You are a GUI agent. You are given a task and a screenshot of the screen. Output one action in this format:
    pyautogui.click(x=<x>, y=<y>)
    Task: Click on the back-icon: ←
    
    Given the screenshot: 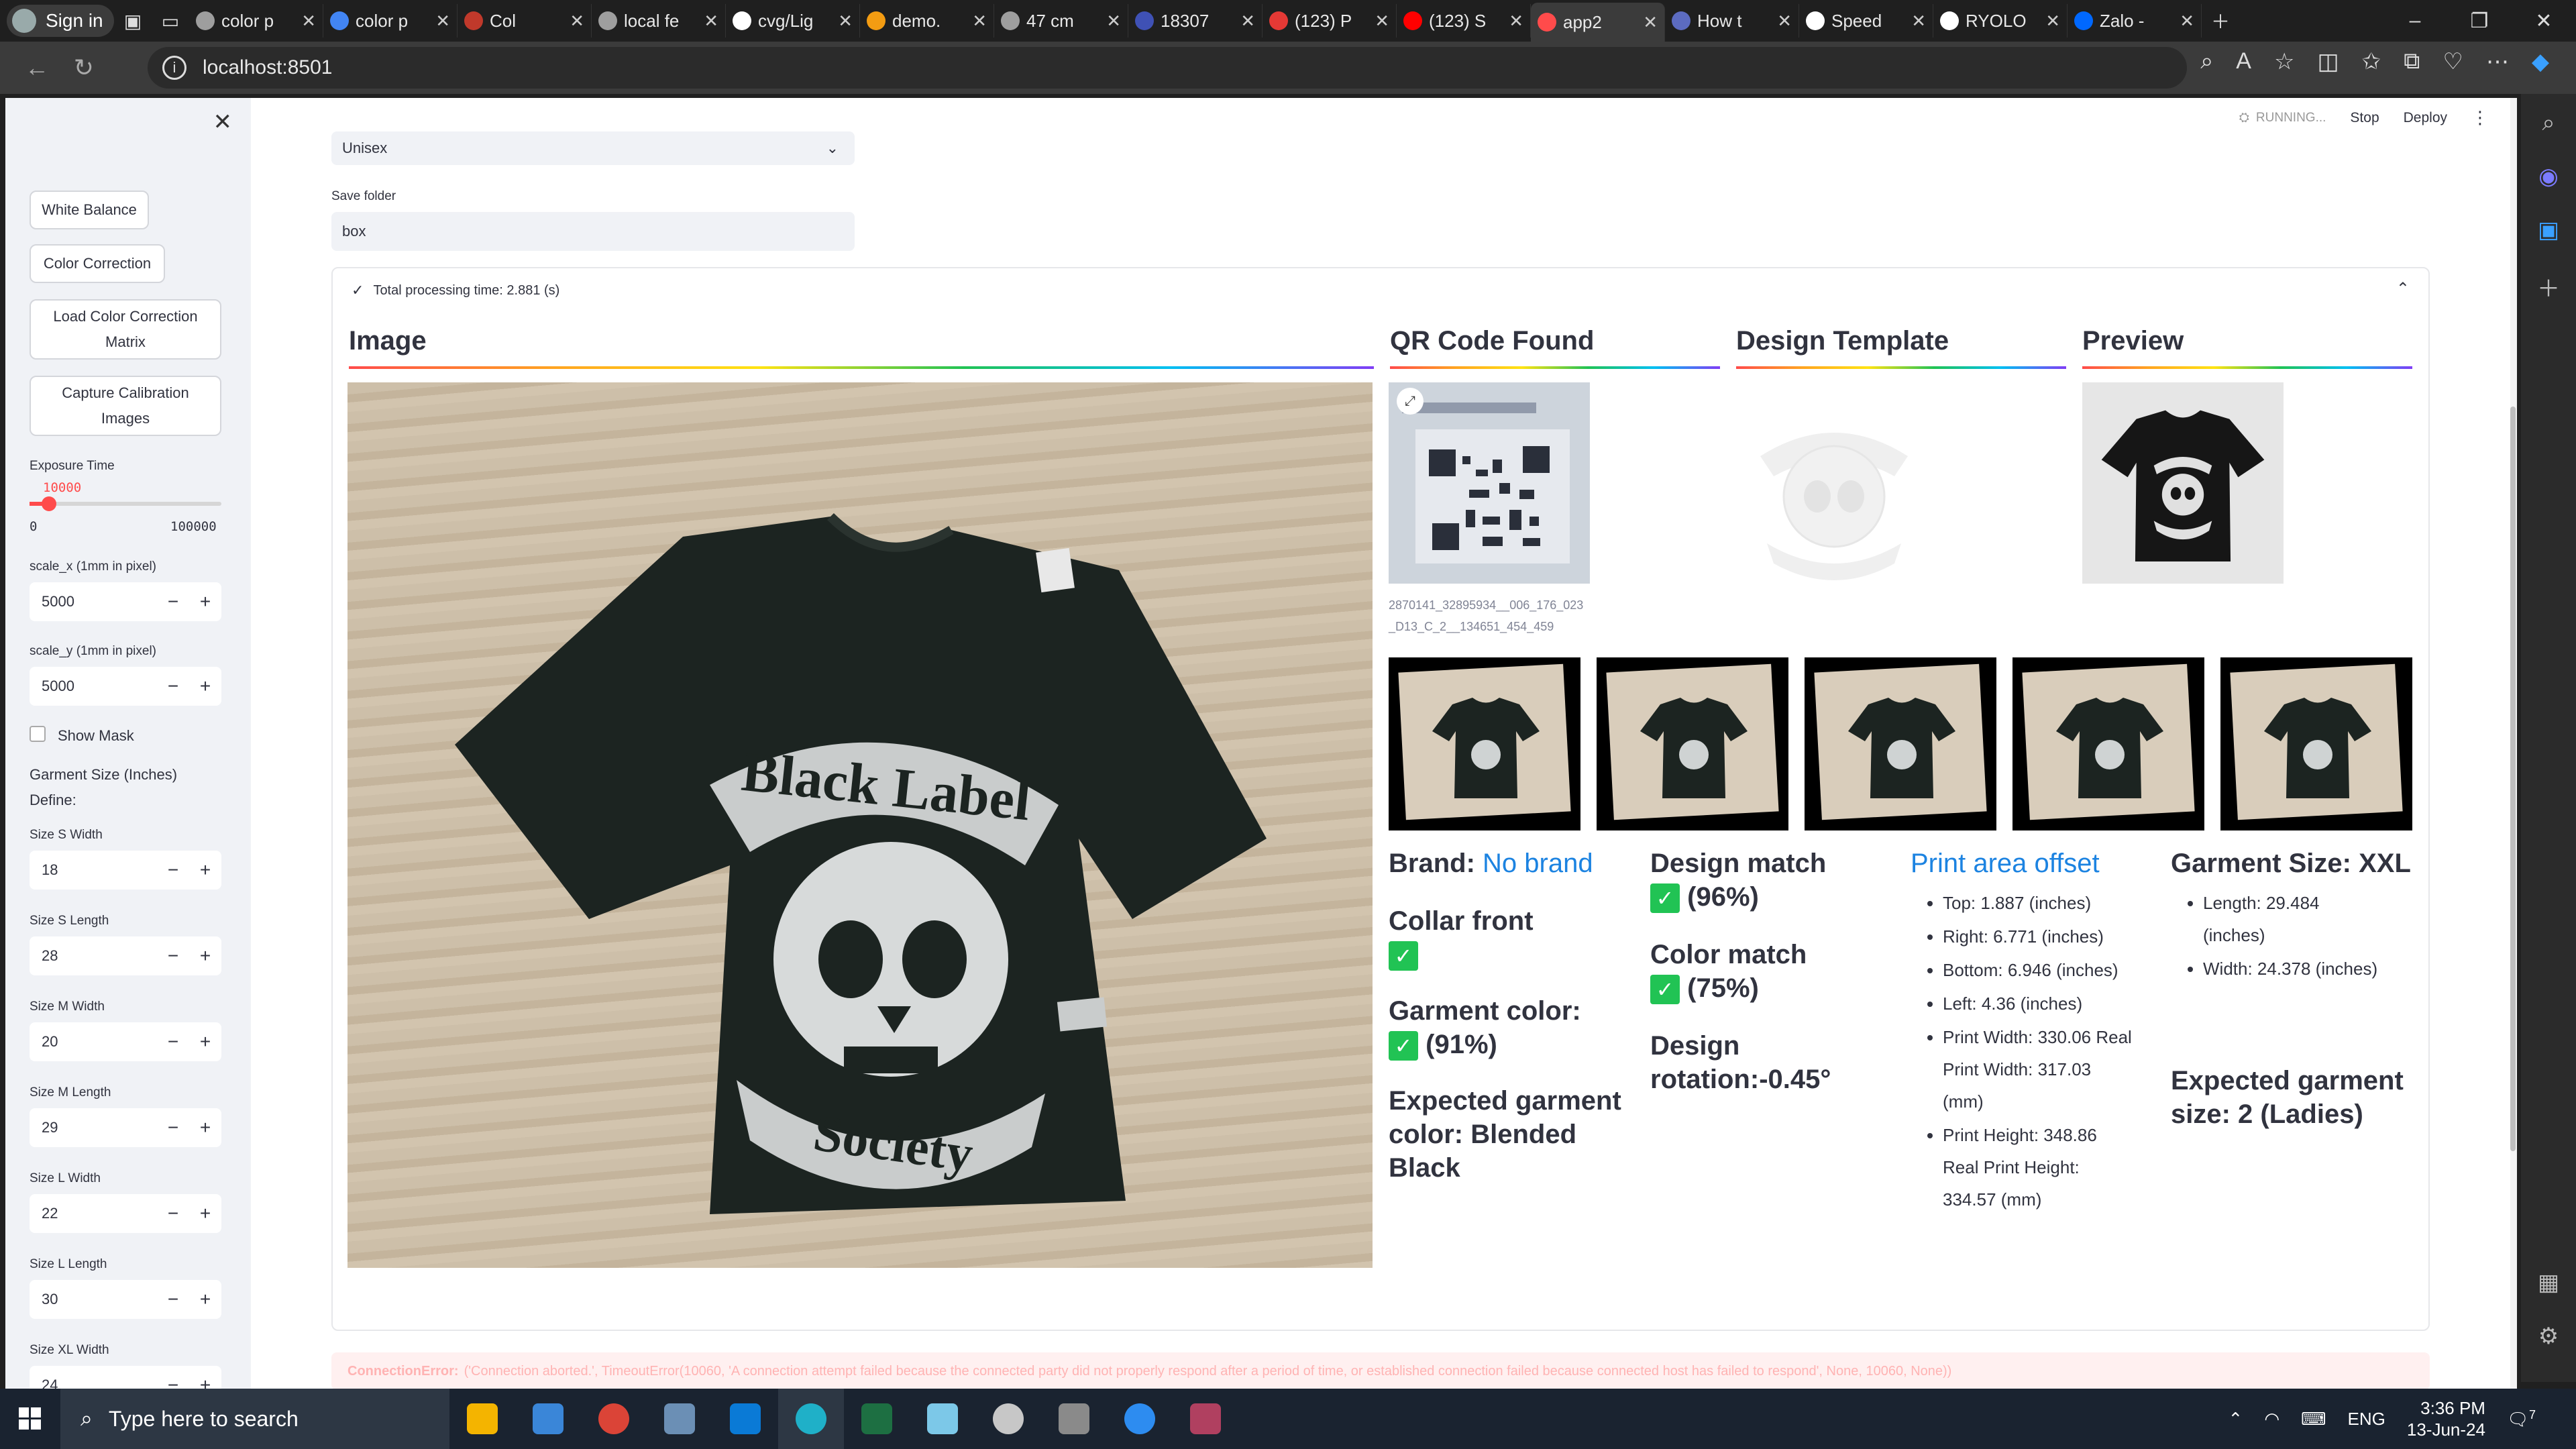 What is the action you would take?
    pyautogui.click(x=36, y=68)
    